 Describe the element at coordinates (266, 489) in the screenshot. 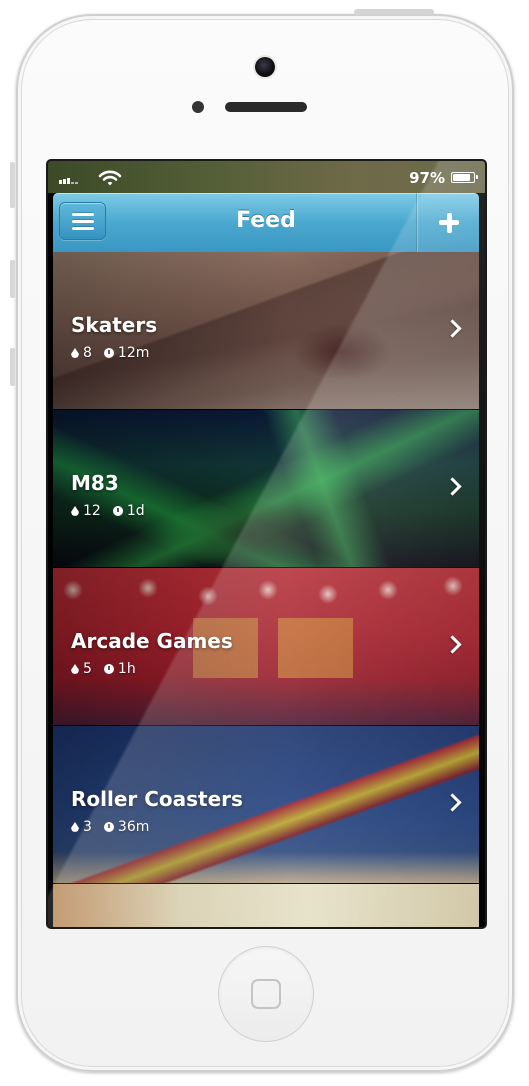

I see `feed-item-m83: M83 12 1d` at that location.